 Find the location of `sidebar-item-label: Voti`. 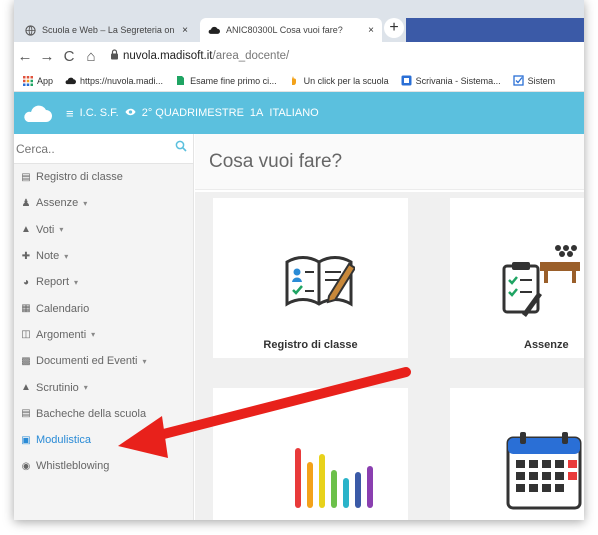

sidebar-item-label: Voti is located at coordinates (45, 229).